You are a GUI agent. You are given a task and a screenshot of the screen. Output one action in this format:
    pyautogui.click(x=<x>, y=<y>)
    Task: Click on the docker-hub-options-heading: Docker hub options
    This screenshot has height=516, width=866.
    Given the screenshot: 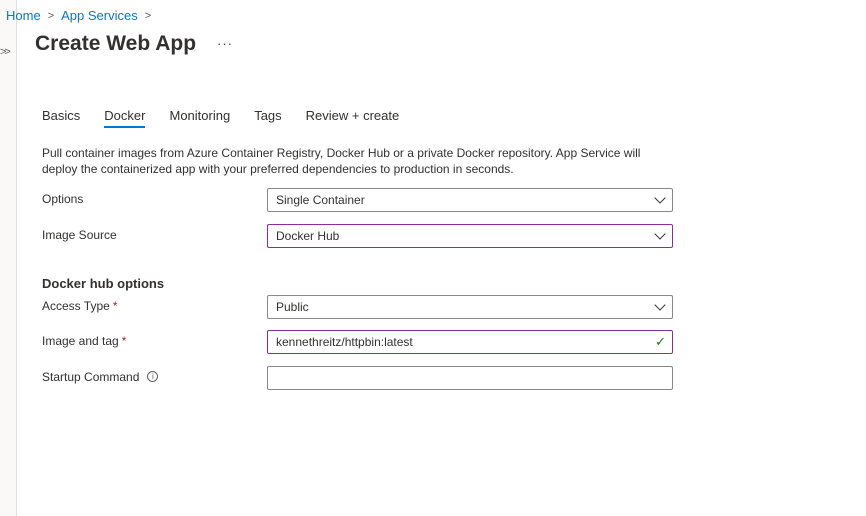 What is the action you would take?
    pyautogui.click(x=103, y=283)
    